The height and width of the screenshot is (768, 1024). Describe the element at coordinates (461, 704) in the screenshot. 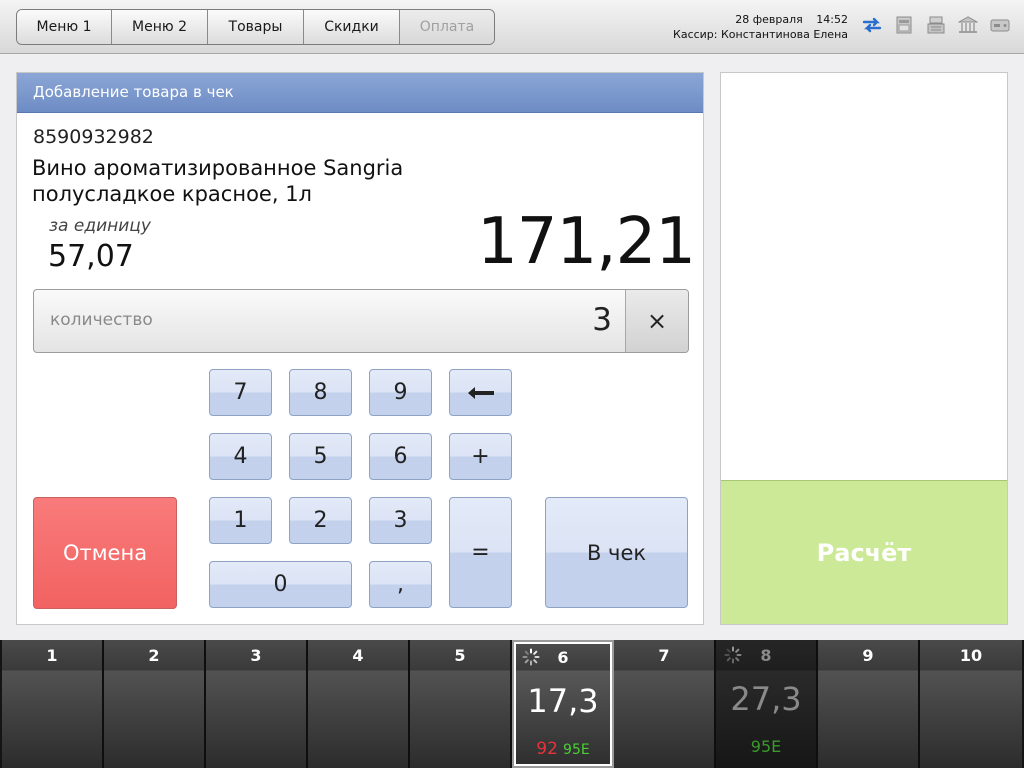

I see `pump-5: 5` at that location.